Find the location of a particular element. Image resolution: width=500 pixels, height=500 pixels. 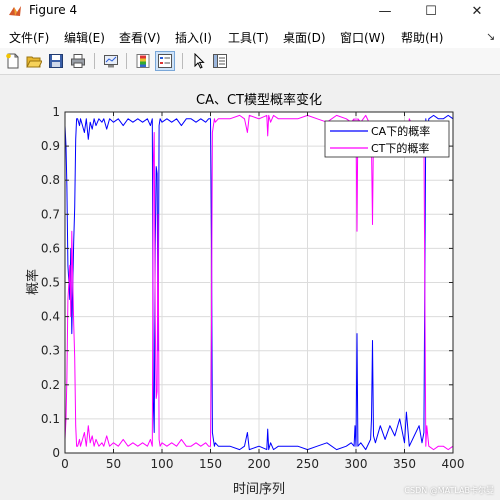

save-icon is located at coordinates (56, 61).